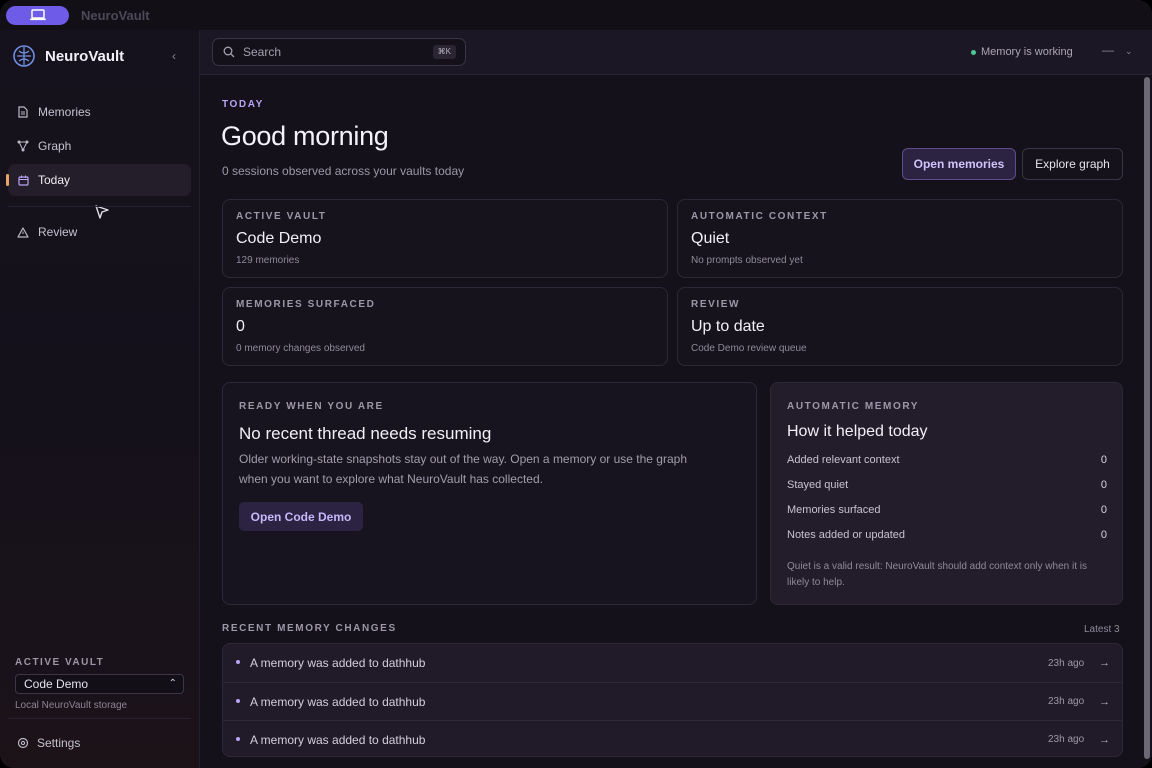 This screenshot has width=1152, height=768. What do you see at coordinates (445, 238) in the screenshot?
I see `stat-card-active-vault: ACTIVE VAULT Code Demo 129 memories` at bounding box center [445, 238].